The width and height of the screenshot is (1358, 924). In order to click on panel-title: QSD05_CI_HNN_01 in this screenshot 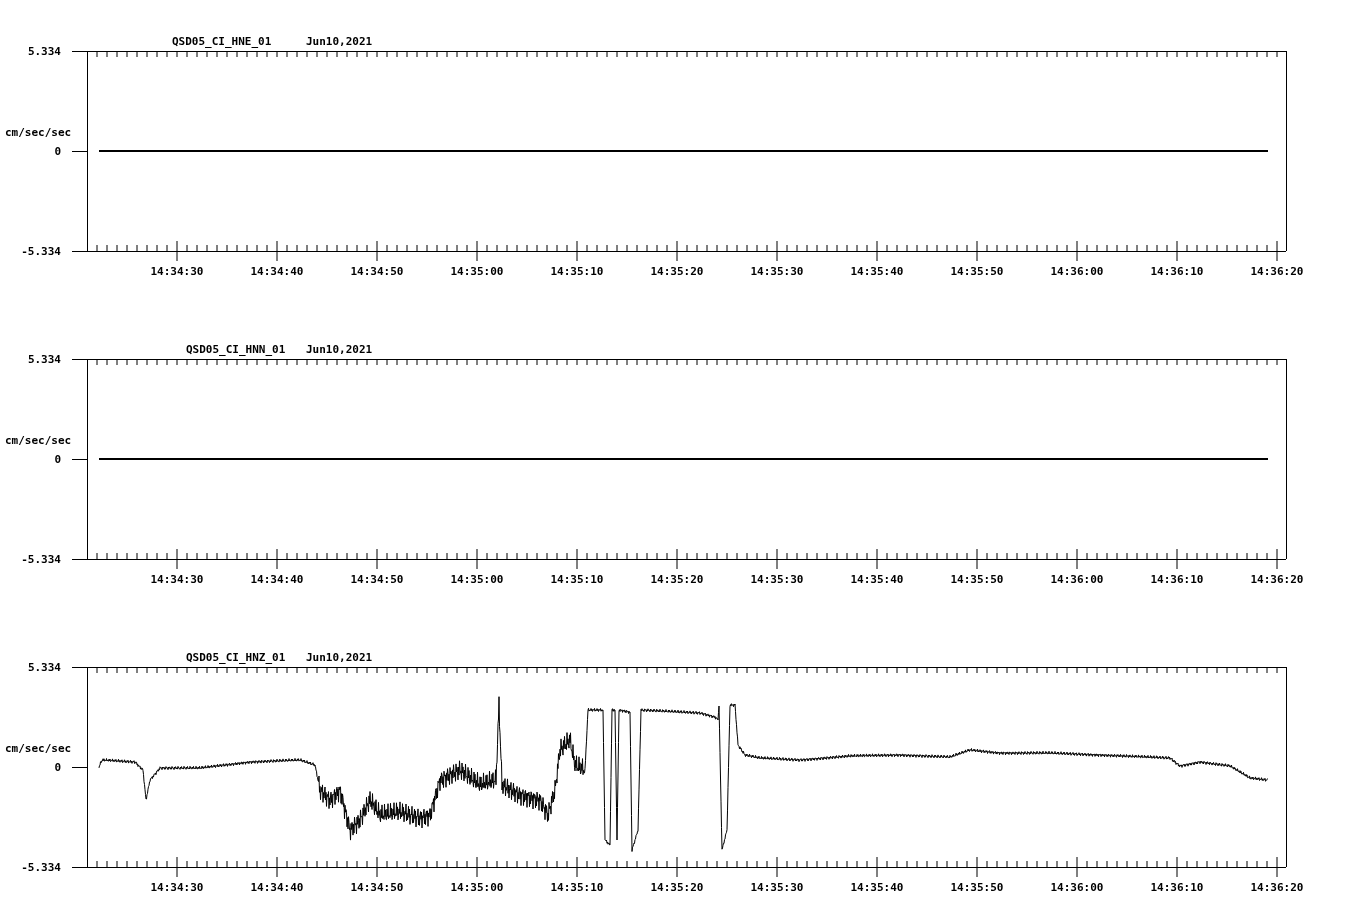, I will do `click(236, 349)`.